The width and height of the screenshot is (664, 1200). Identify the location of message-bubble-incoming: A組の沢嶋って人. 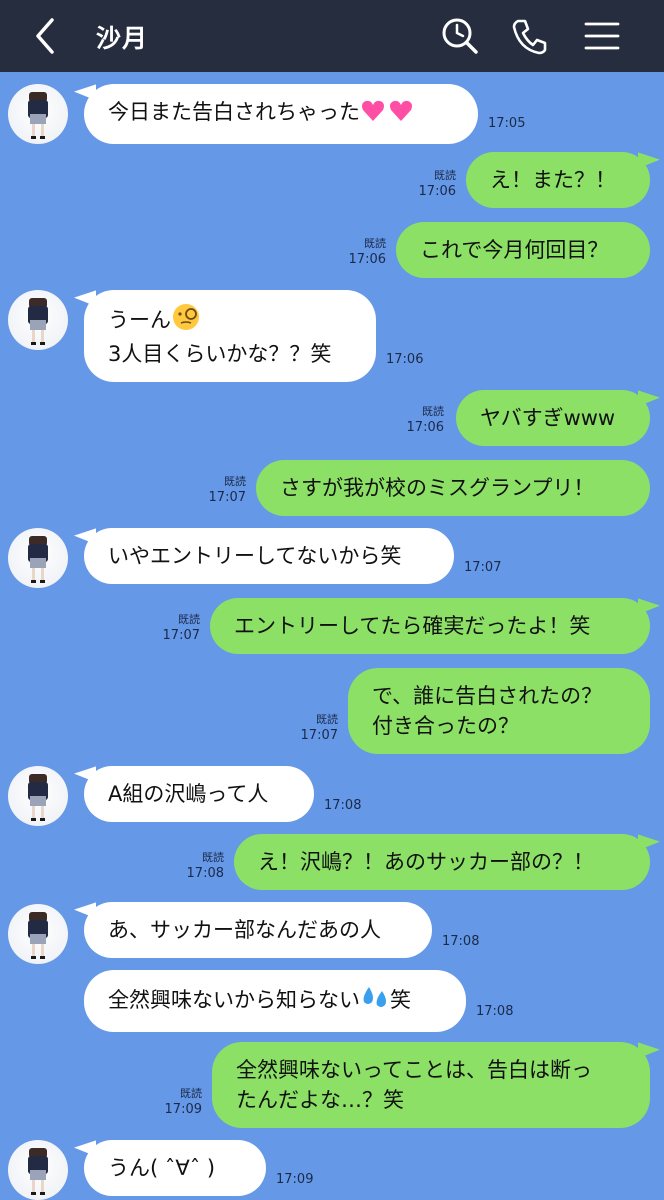
(199, 794).